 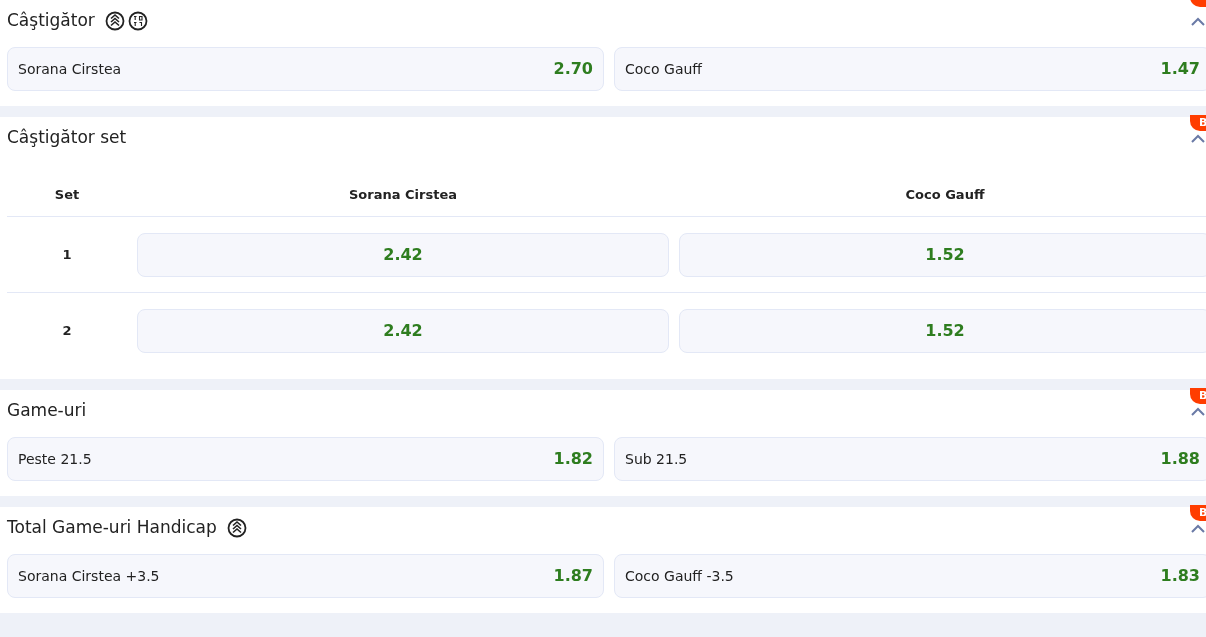 I want to click on market-title: Total Game-uri Handicap, so click(x=112, y=528).